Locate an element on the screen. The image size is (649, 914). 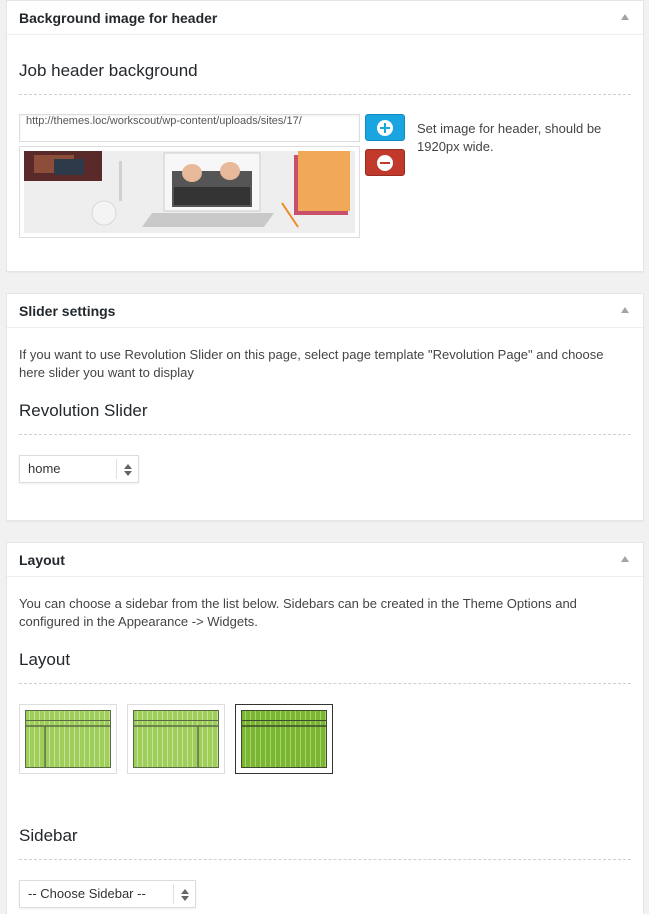
layout-option-right-sidebar is located at coordinates (176, 739).